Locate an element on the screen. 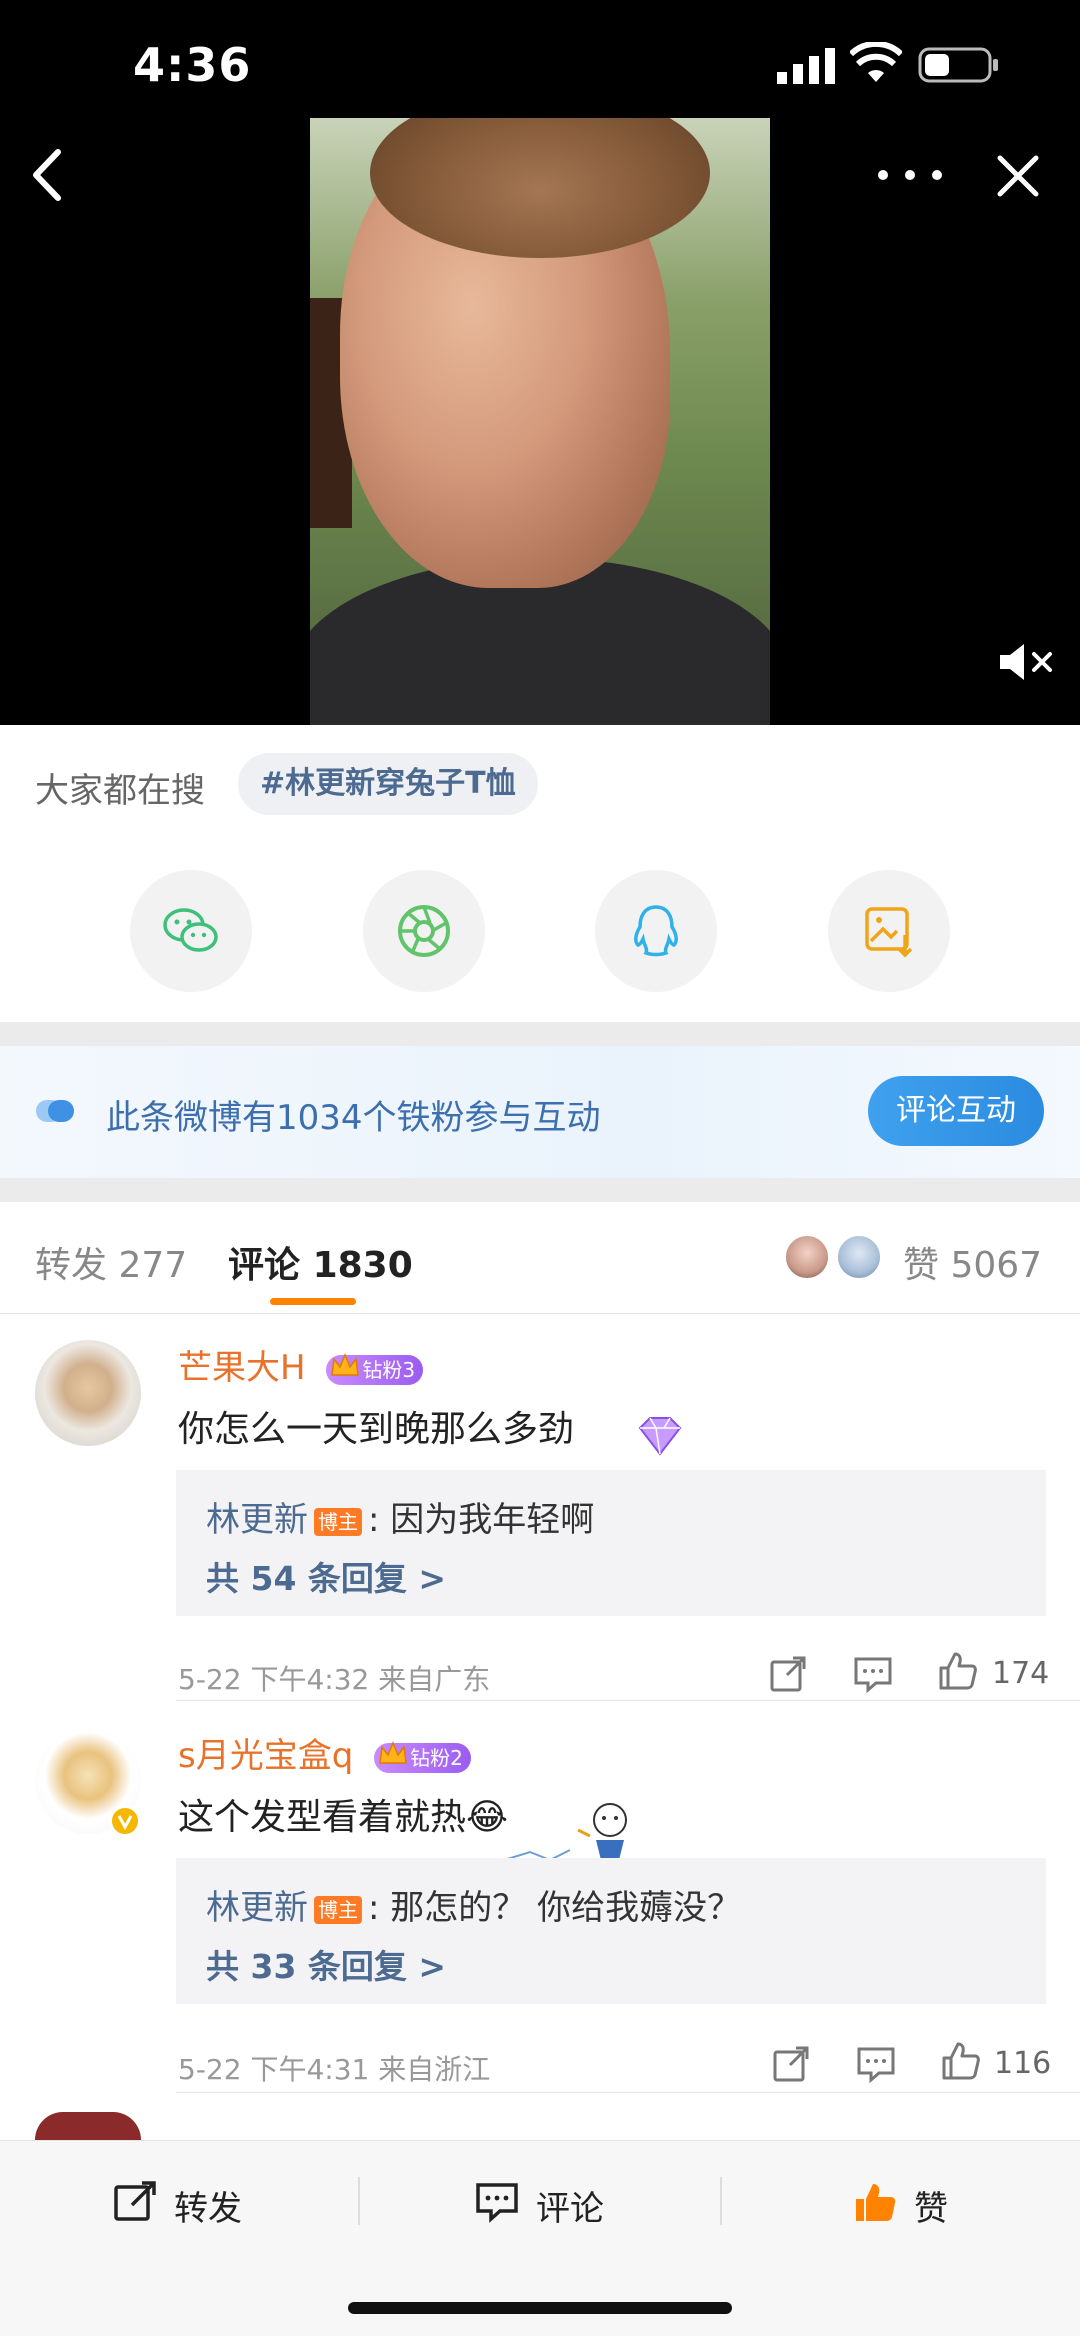  wechat-icon is located at coordinates (190, 930).